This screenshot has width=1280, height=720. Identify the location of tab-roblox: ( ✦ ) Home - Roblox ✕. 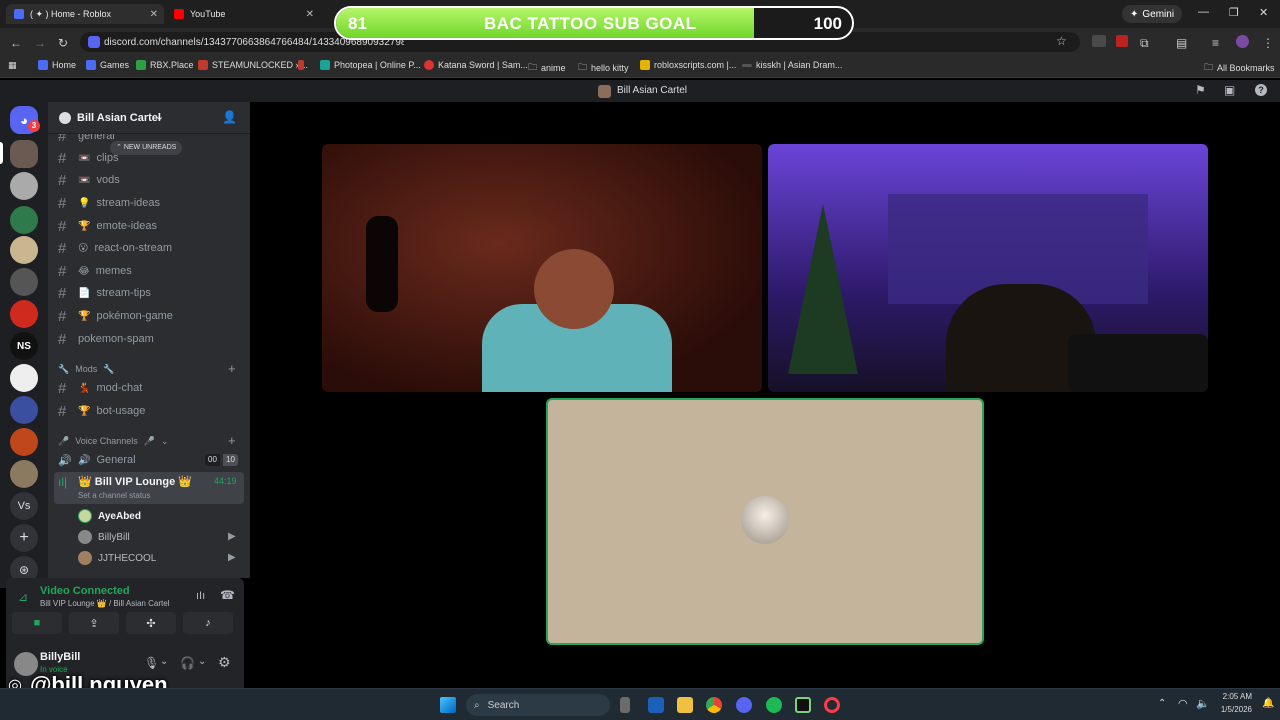
(85, 14).